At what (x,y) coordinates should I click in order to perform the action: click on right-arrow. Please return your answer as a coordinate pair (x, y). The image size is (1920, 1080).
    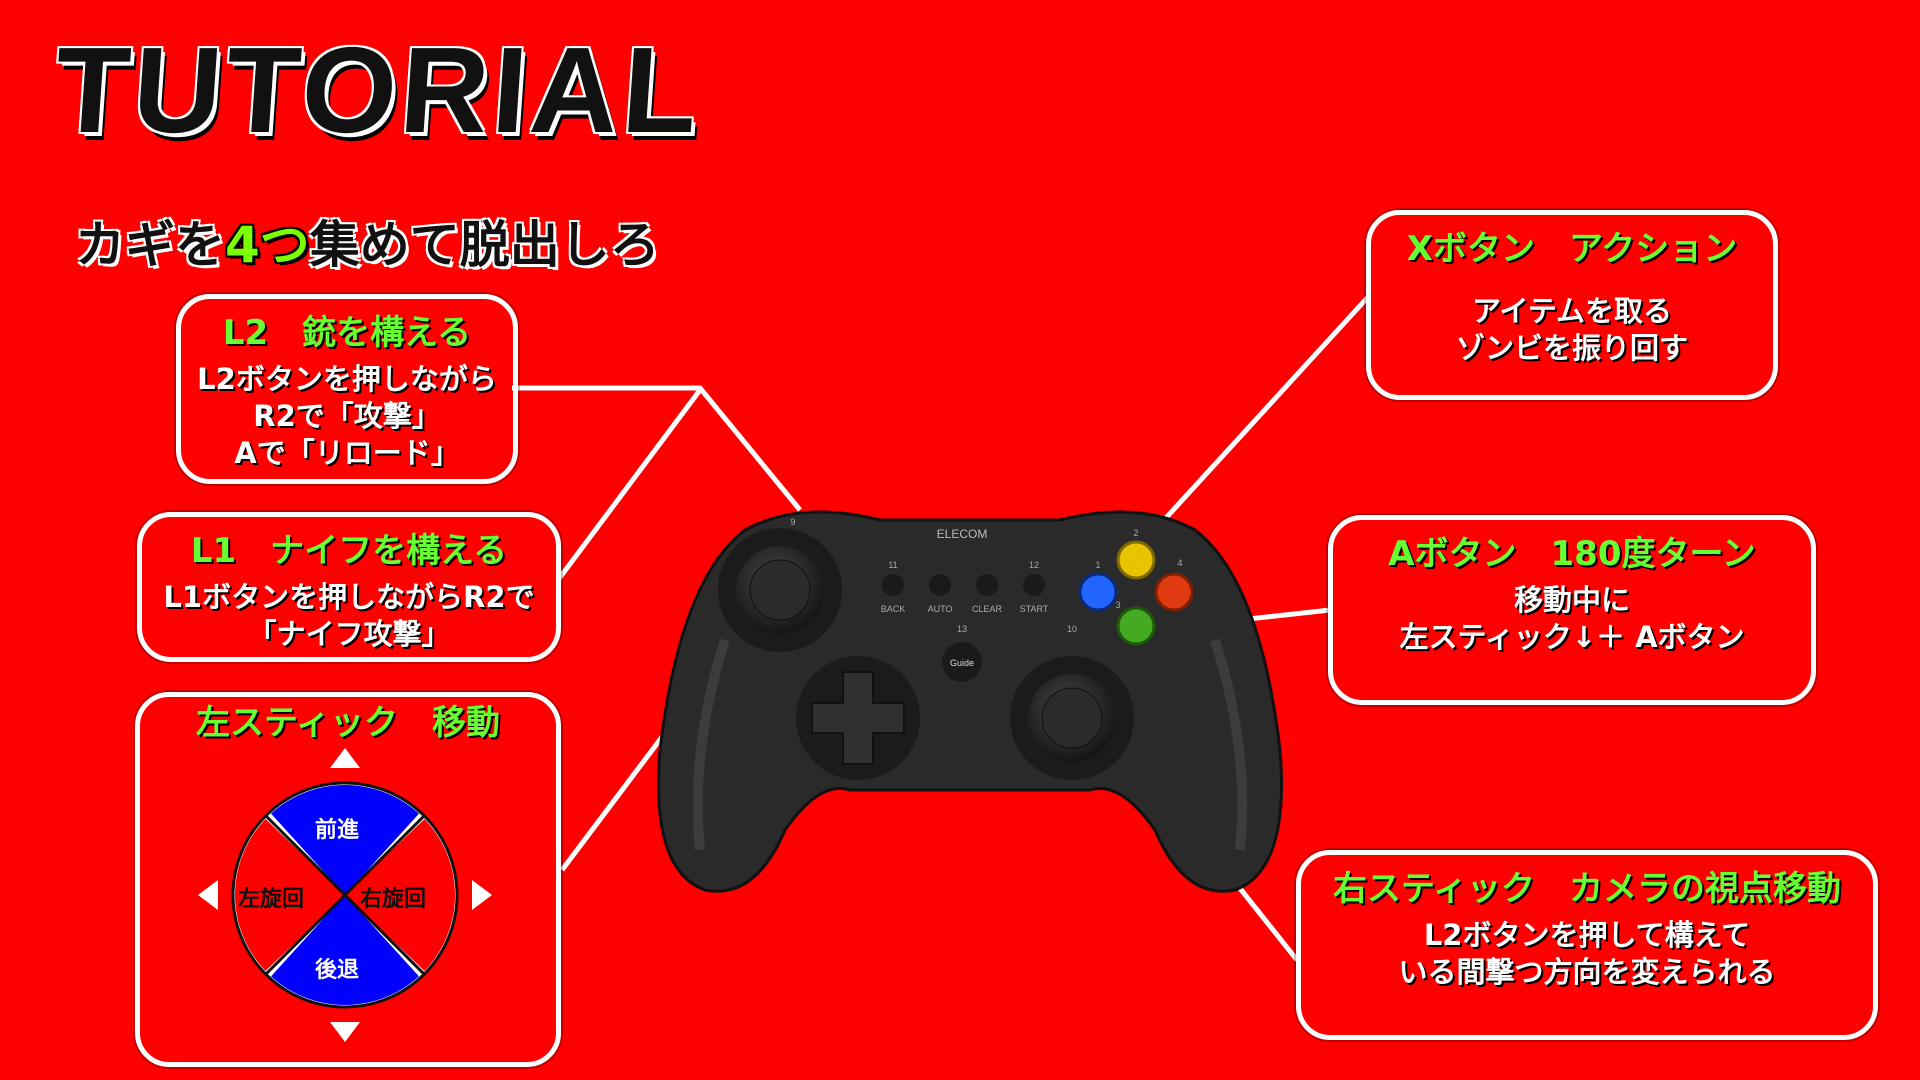
    Looking at the image, I should click on (482, 895).